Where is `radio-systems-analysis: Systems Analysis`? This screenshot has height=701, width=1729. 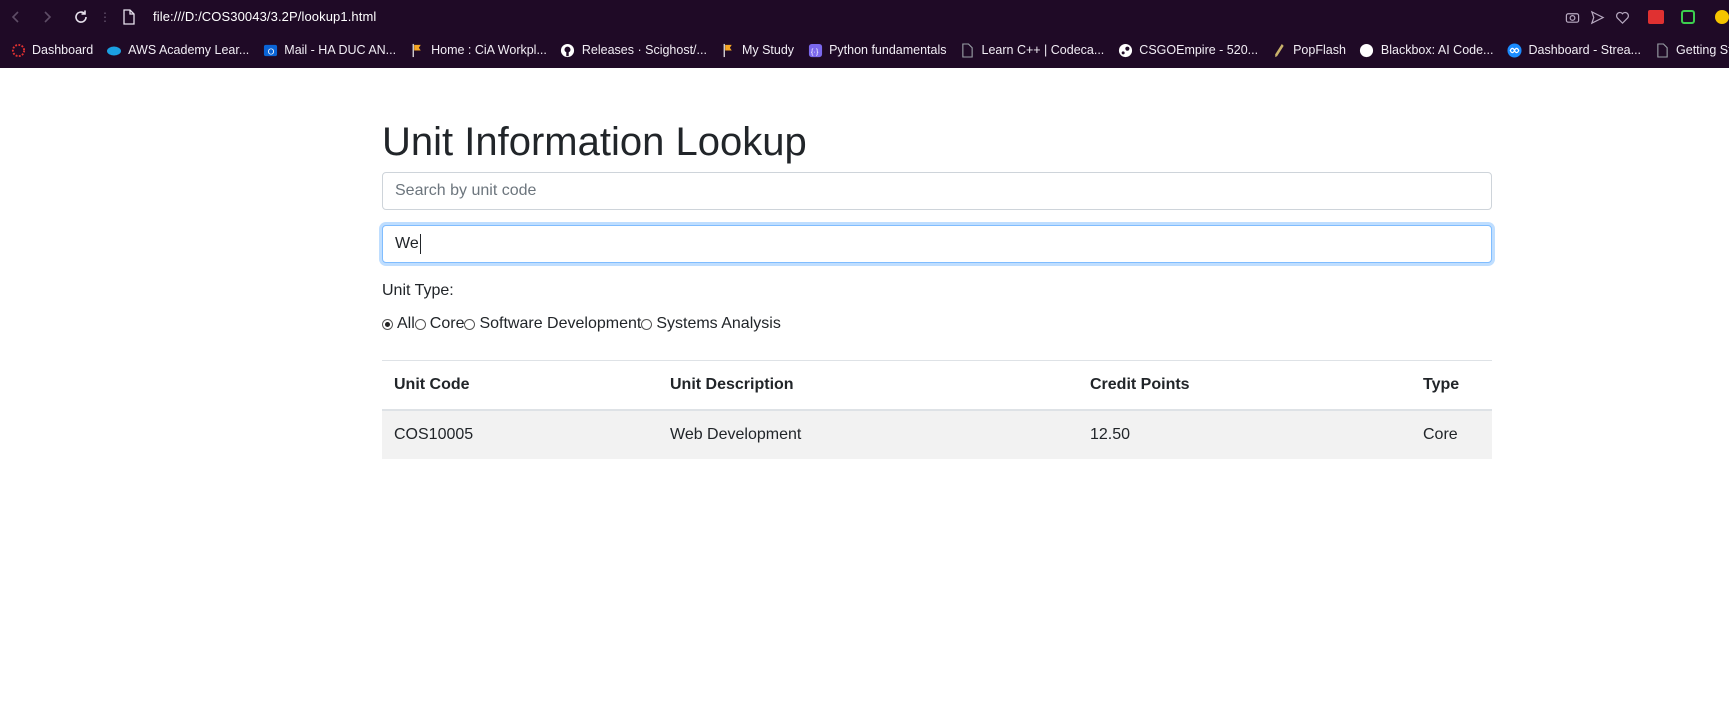 radio-systems-analysis: Systems Analysis is located at coordinates (711, 324).